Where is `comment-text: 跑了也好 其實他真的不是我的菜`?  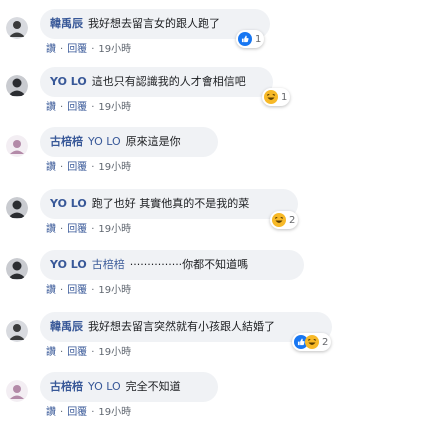 comment-text: 跑了也好 其實他真的不是我的菜 is located at coordinates (170, 203).